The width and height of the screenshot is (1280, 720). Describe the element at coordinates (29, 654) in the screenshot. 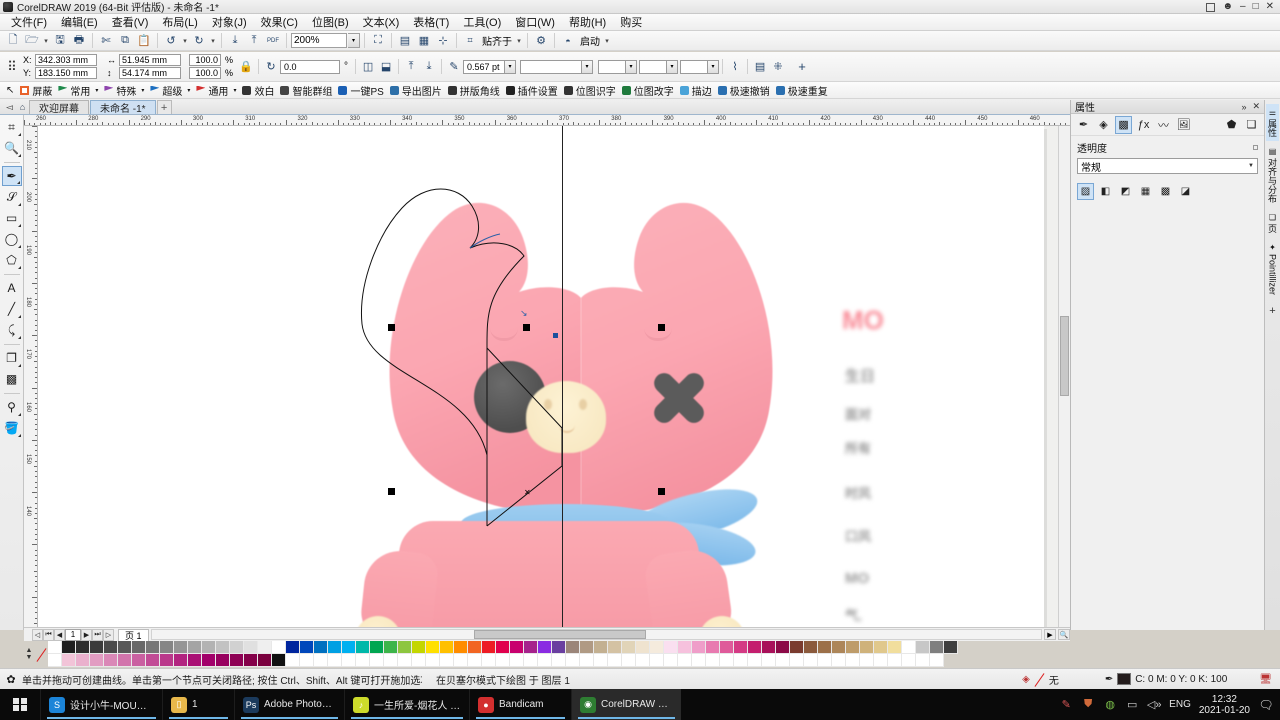

I see `palette-scroll-up: ▲ ▼` at that location.